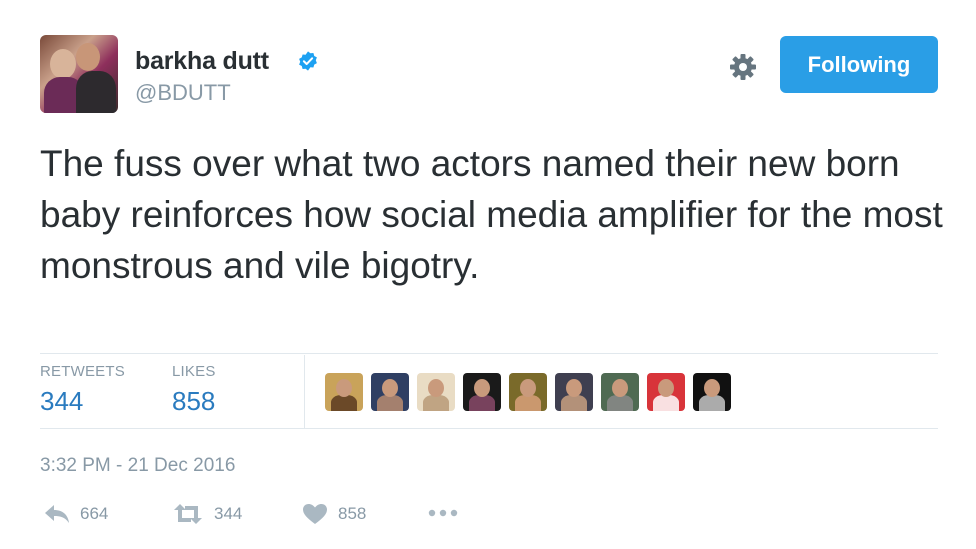 This screenshot has height=549, width=976. What do you see at coordinates (859, 64) in the screenshot?
I see `following-button: Following` at bounding box center [859, 64].